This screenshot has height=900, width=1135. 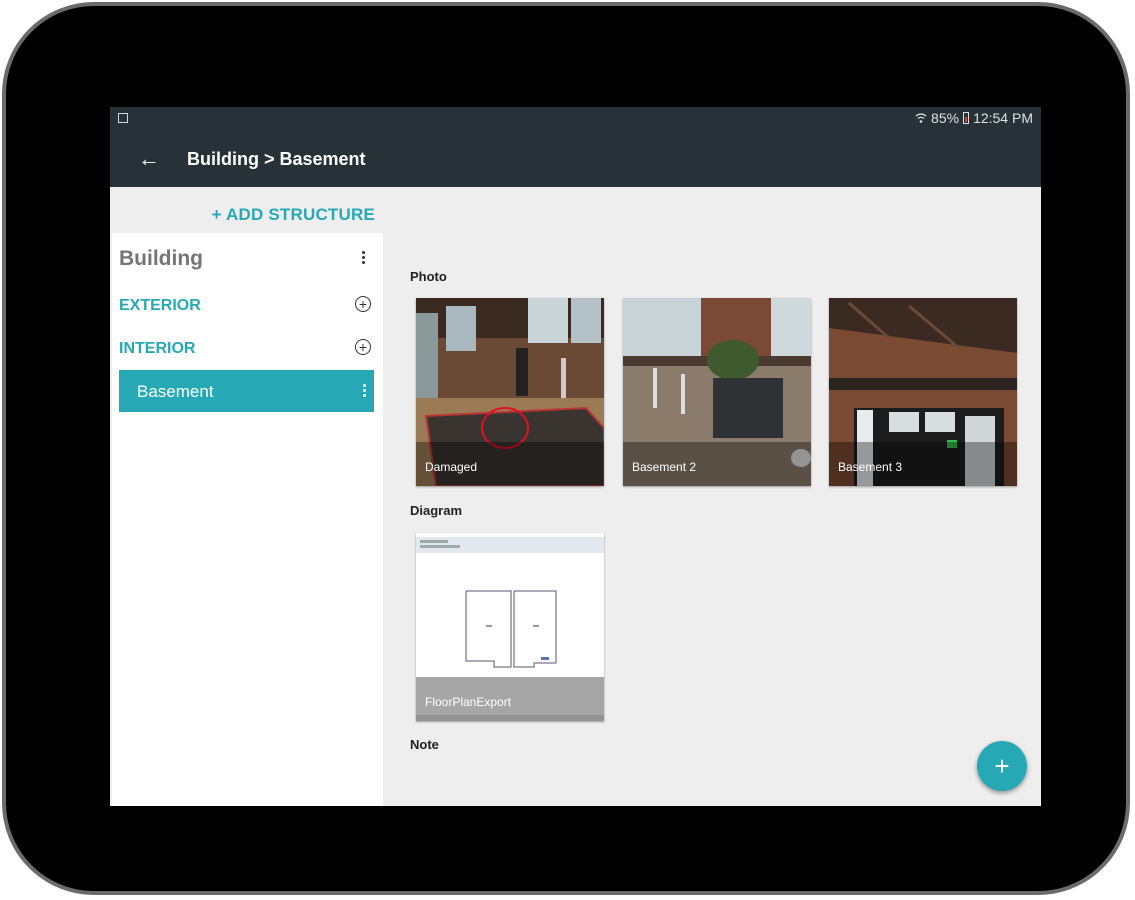 What do you see at coordinates (293, 215) in the screenshot?
I see `add-structure-button: + ADD STRUCTURE` at bounding box center [293, 215].